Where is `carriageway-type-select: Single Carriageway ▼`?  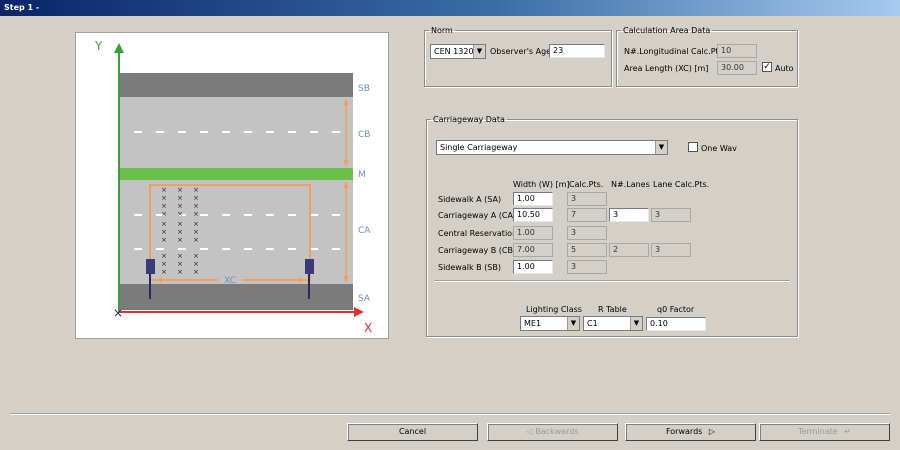
carriageway-type-select: Single Carriageway ▼ is located at coordinates (552, 147).